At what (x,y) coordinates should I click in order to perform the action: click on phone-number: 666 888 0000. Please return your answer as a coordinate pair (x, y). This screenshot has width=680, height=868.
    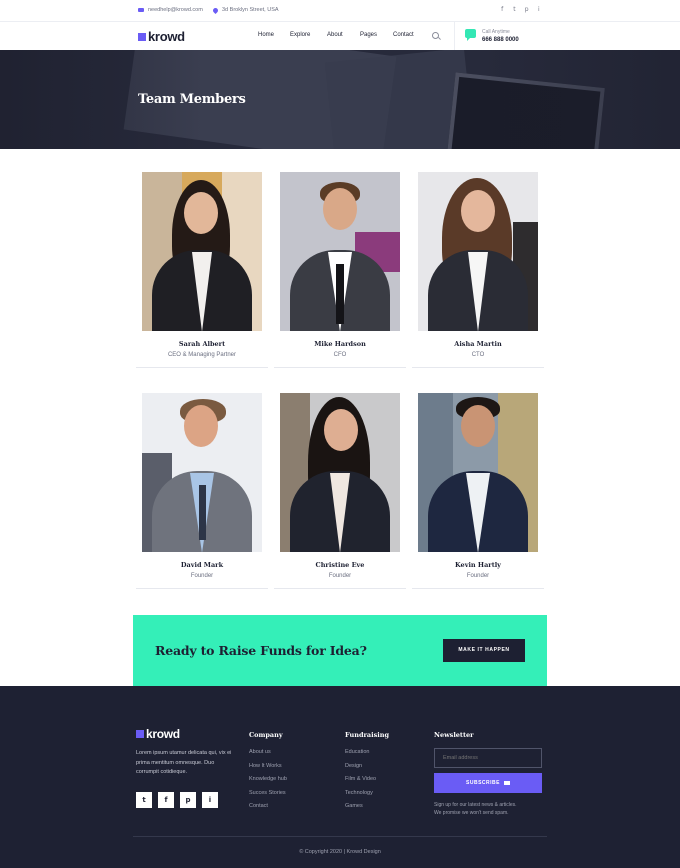
    Looking at the image, I should click on (500, 40).